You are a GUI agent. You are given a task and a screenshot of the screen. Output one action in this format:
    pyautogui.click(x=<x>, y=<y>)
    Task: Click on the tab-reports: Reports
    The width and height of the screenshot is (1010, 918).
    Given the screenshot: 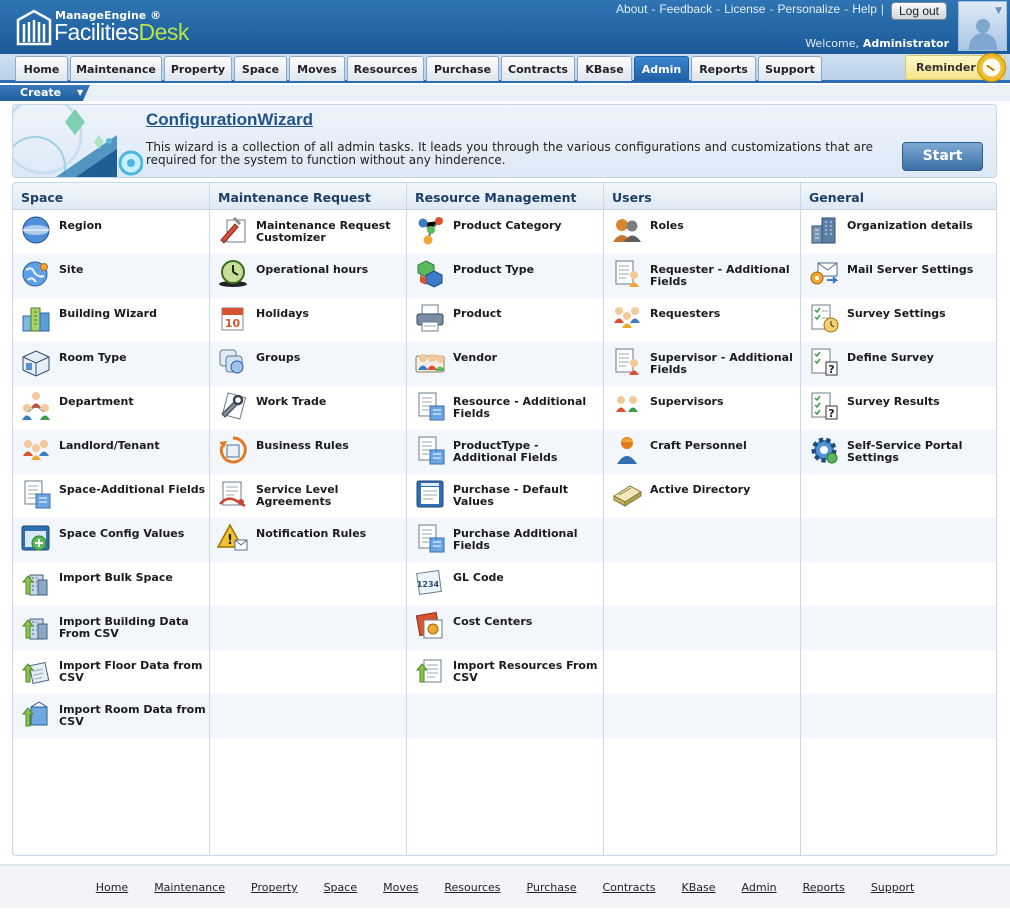 What is the action you would take?
    pyautogui.click(x=723, y=68)
    